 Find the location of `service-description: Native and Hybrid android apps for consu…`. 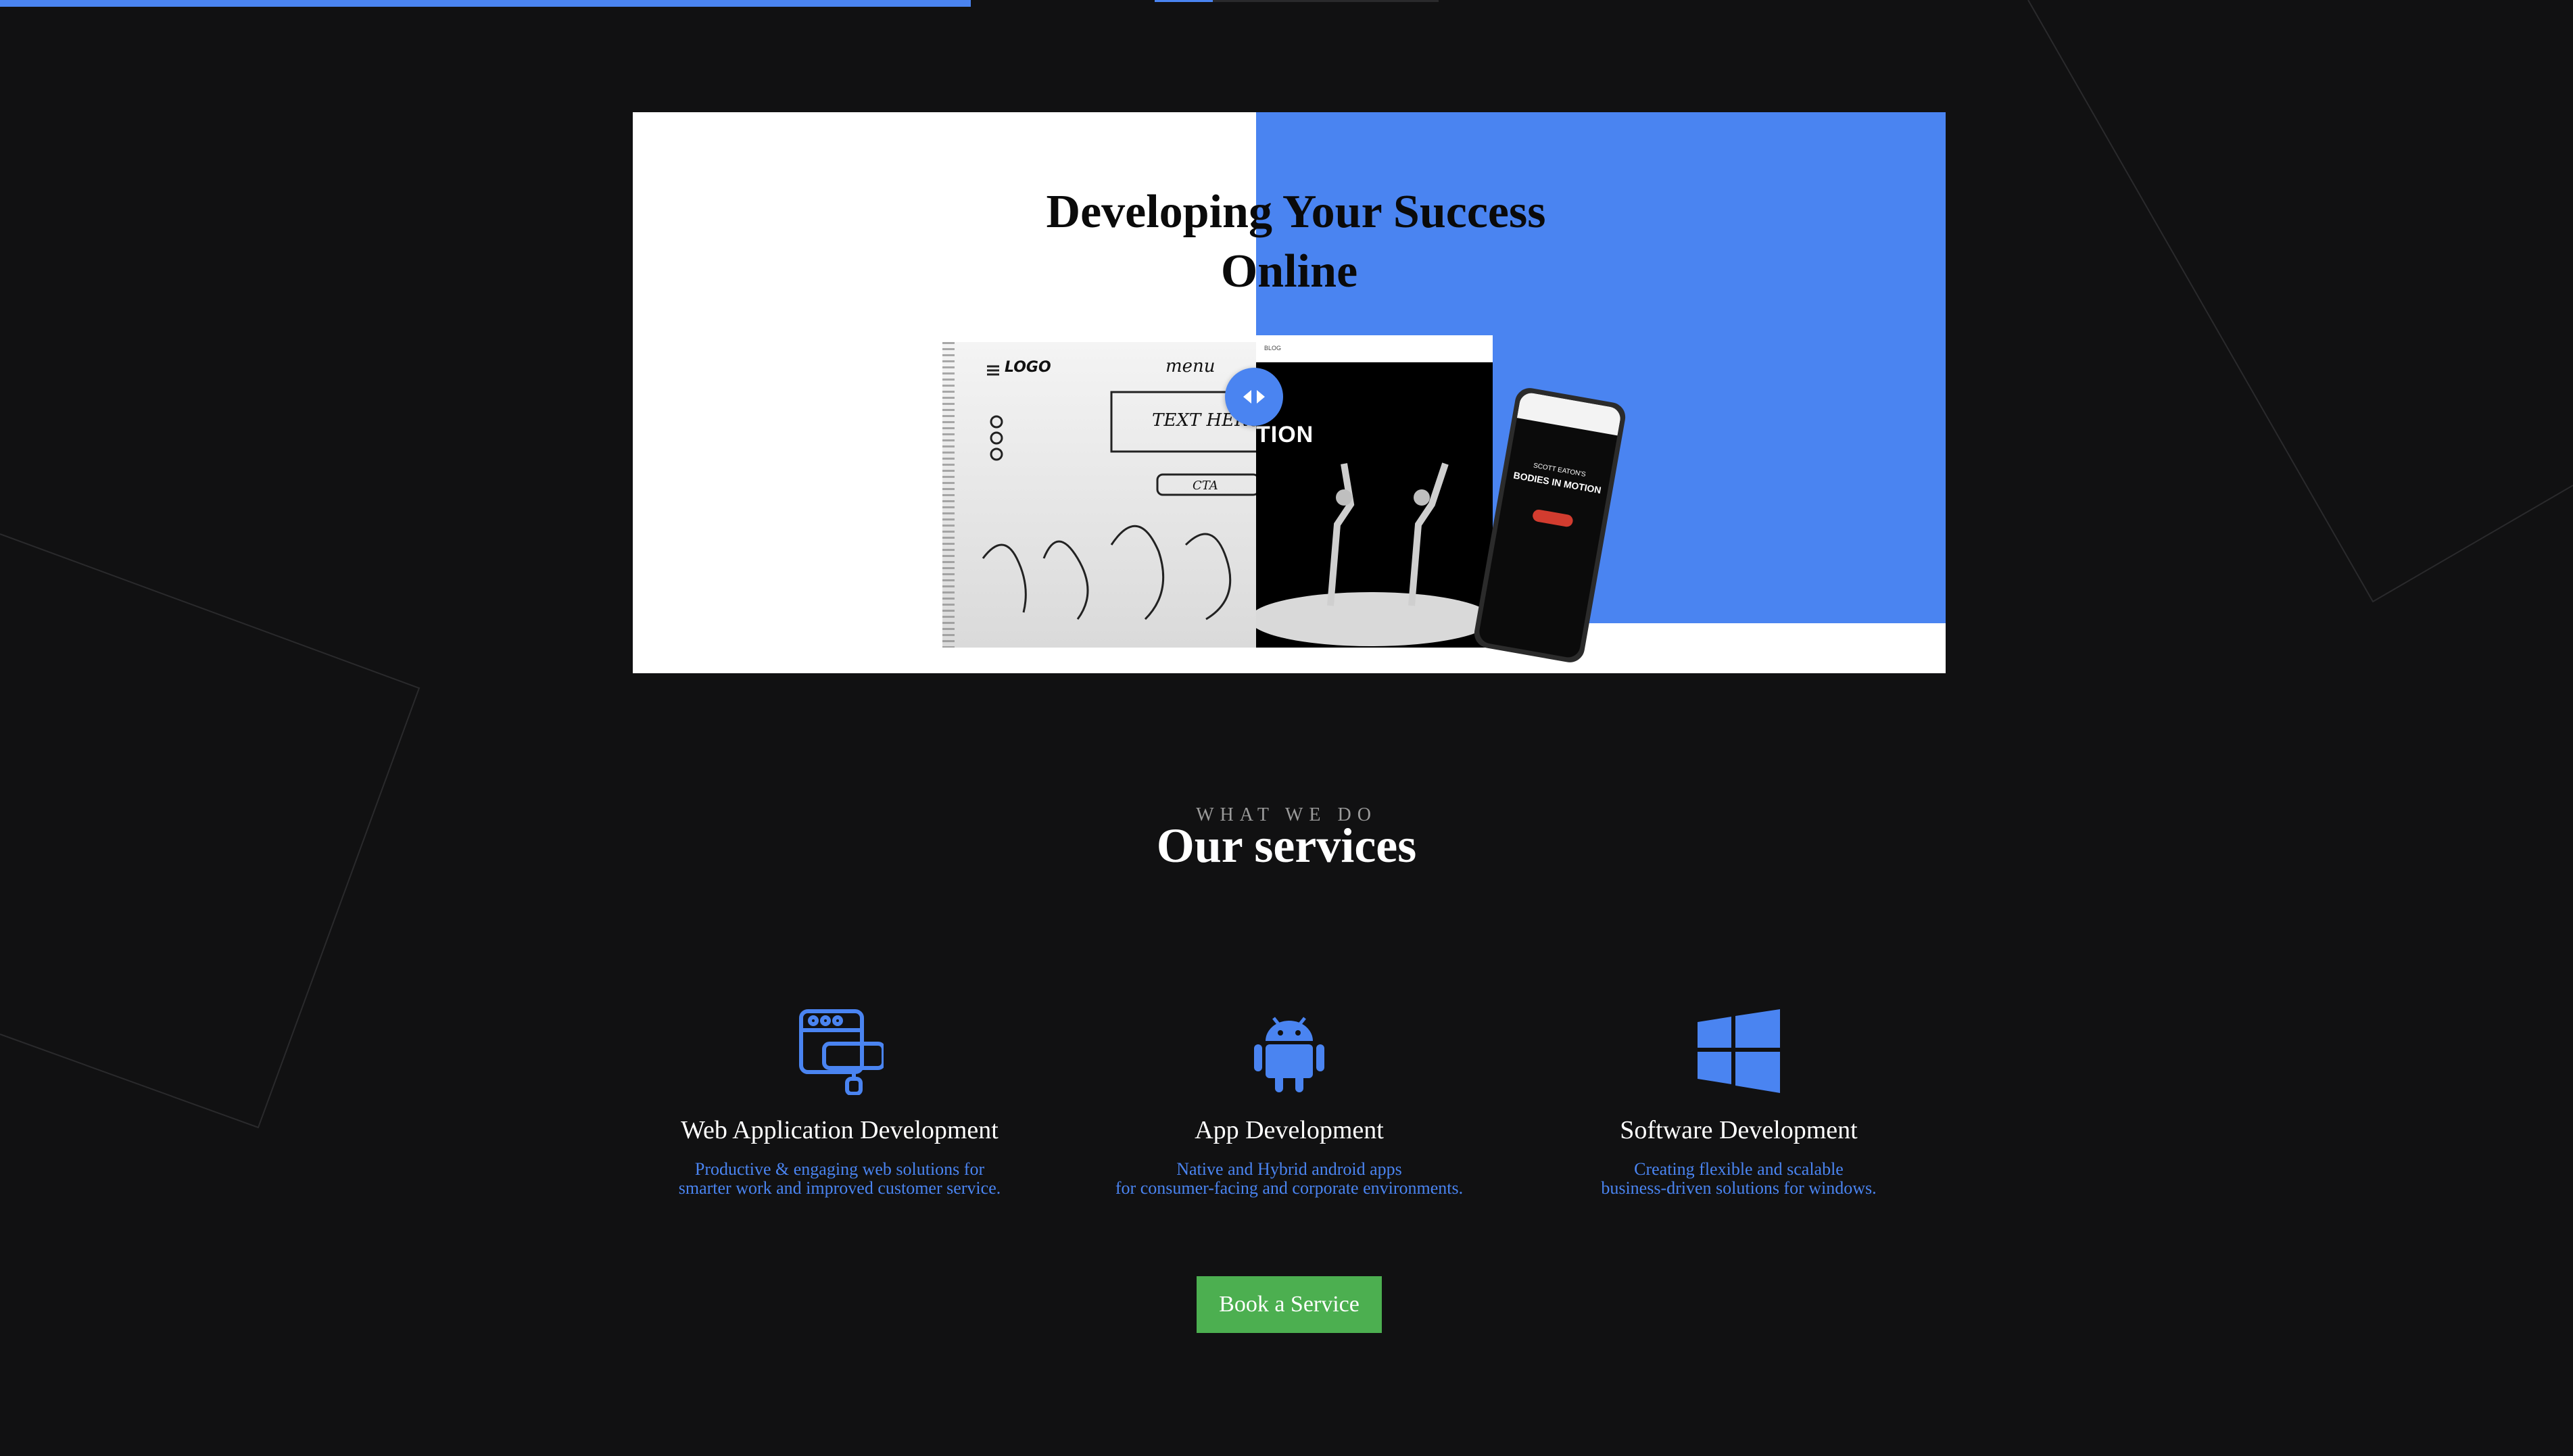

service-description: Native and Hybrid android apps for consu… is located at coordinates (1290, 1178).